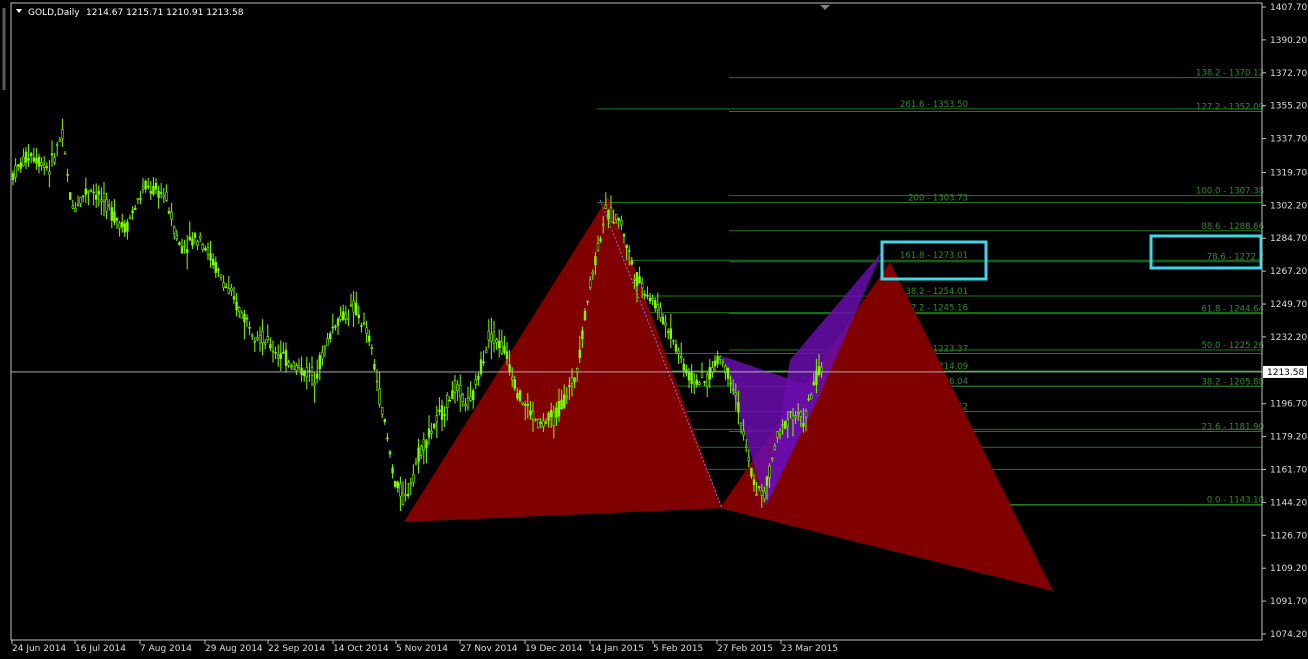  Describe the element at coordinates (19, 11) in the screenshot. I see `collapse-arrow-icon` at that location.